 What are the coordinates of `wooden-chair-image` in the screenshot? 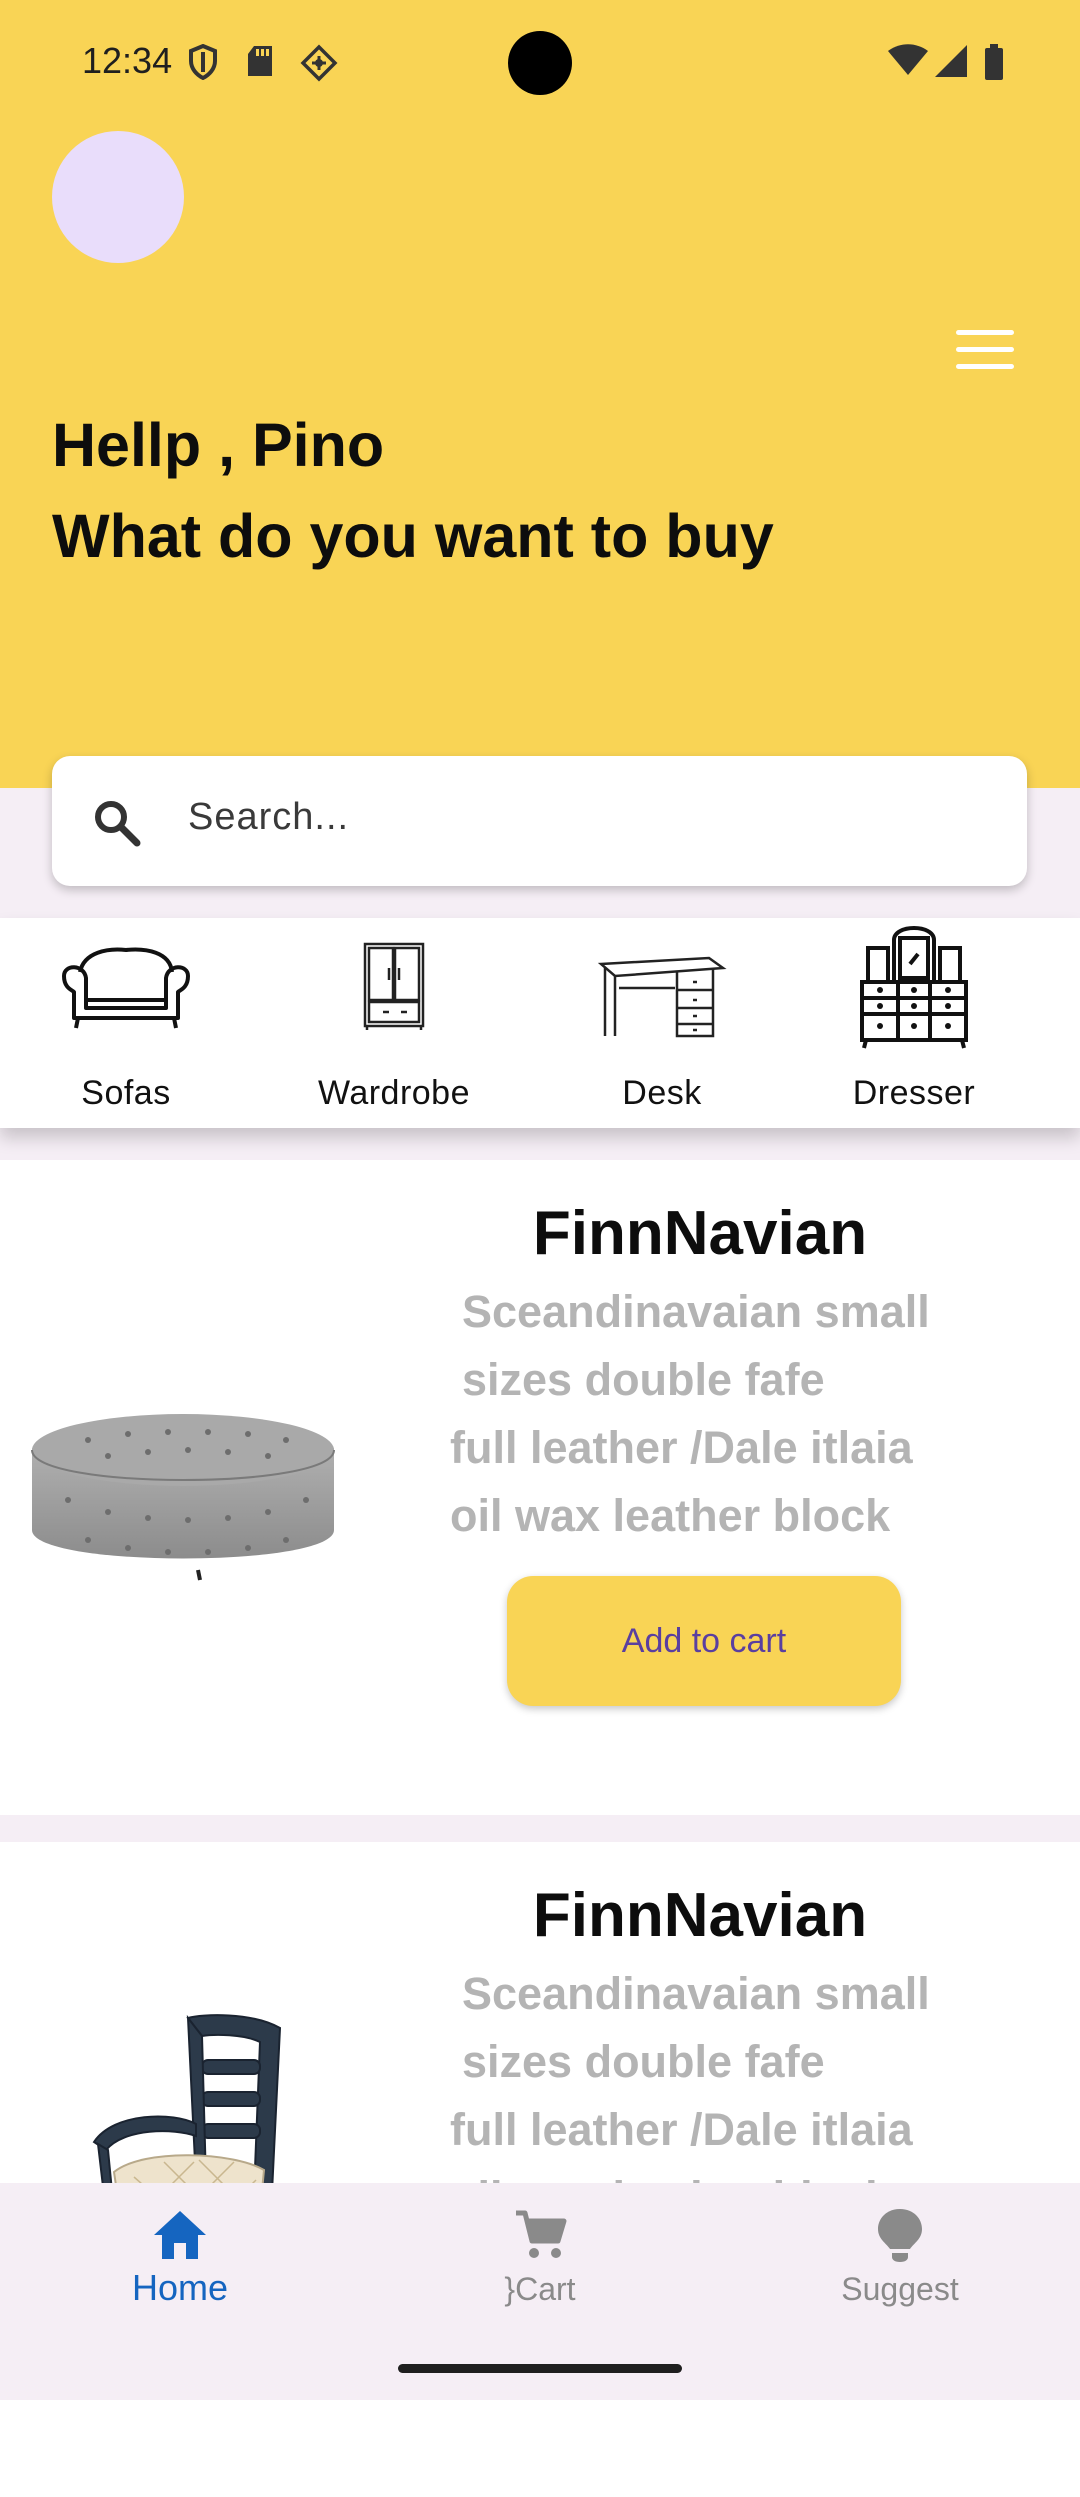 It's located at (187, 2098).